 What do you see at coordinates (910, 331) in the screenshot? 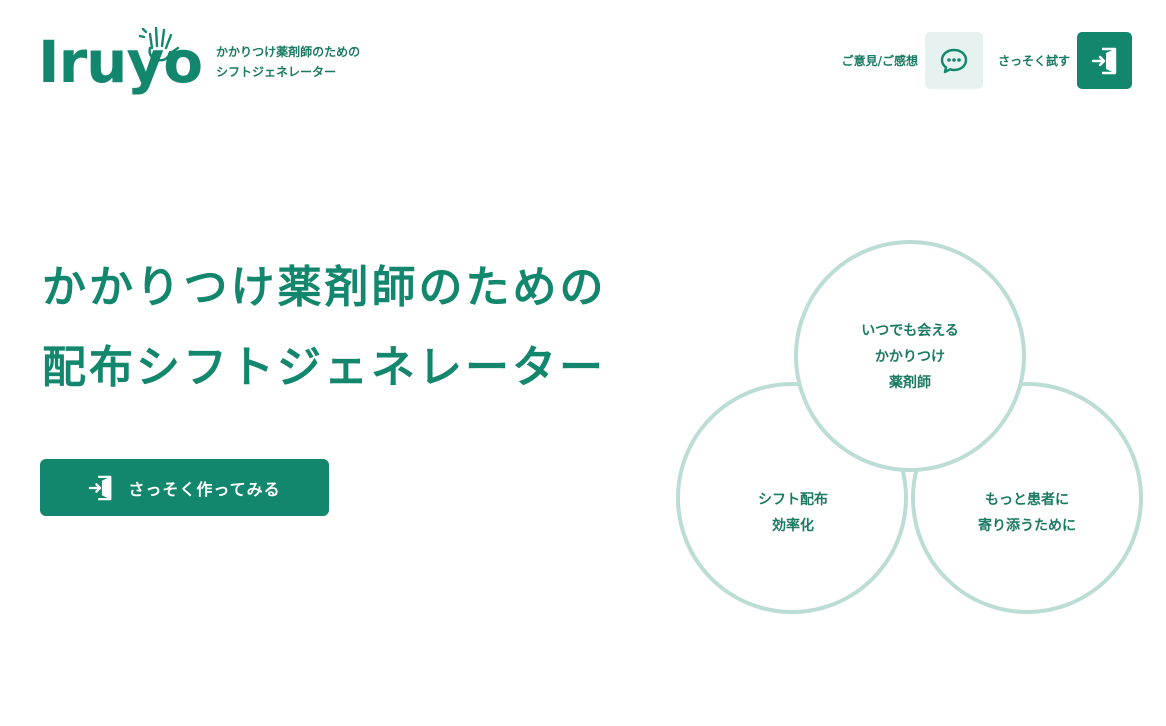
I see `venn-top-line-1: いつでも会える` at bounding box center [910, 331].